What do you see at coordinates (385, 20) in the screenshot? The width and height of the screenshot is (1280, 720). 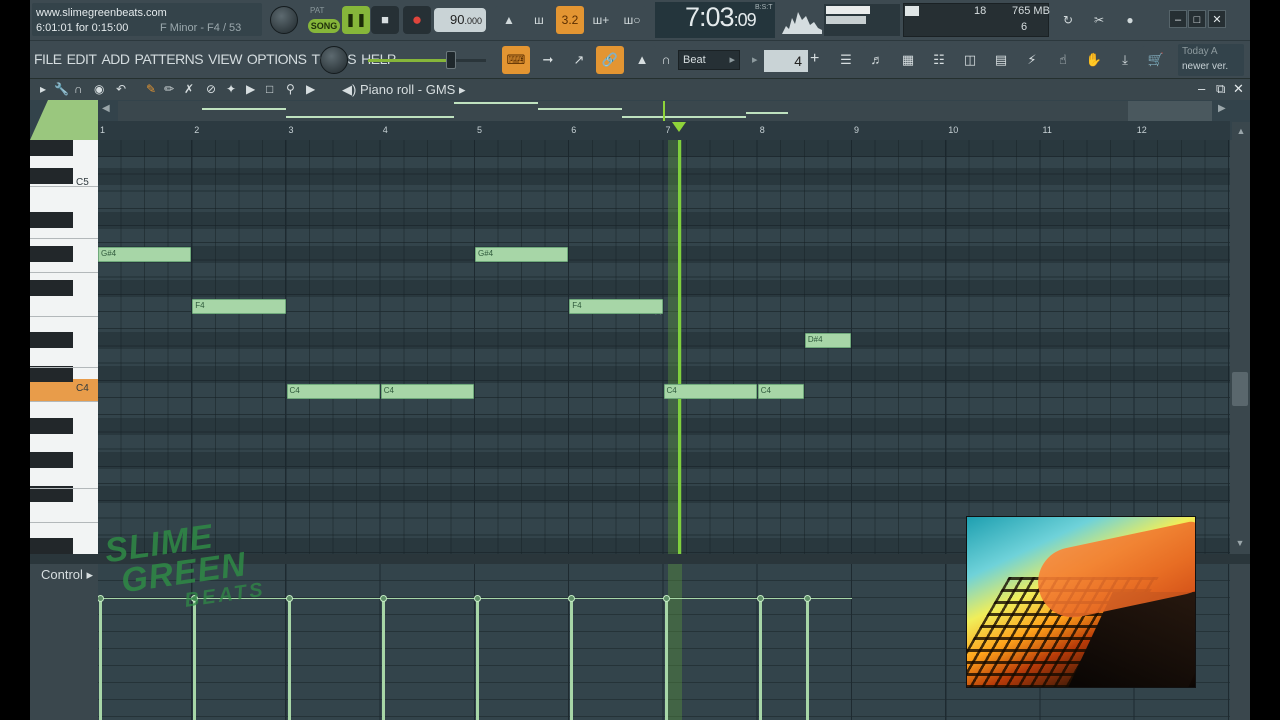 I see `stop-button: ■` at bounding box center [385, 20].